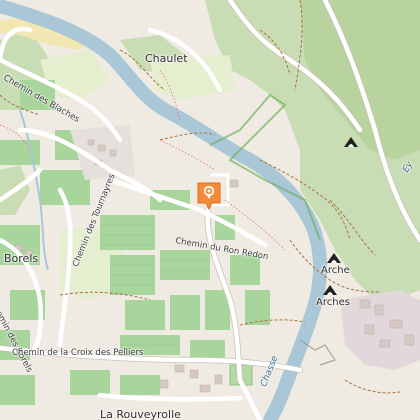 Image resolution: width=420 pixels, height=420 pixels. I want to click on street-label-chemin-de-la-croix-des-pelliers: Chemin de la Croix des Pelliers, so click(78, 353).